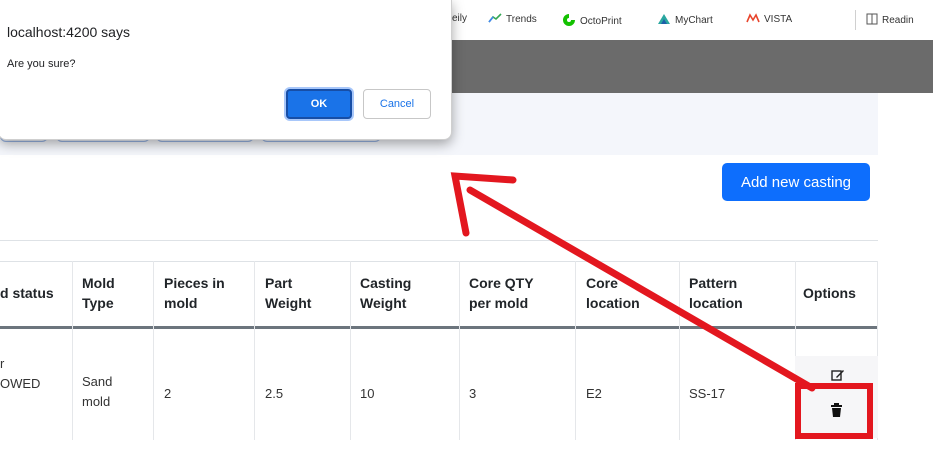 The height and width of the screenshot is (449, 933). I want to click on header-line: Mold, so click(98, 283).